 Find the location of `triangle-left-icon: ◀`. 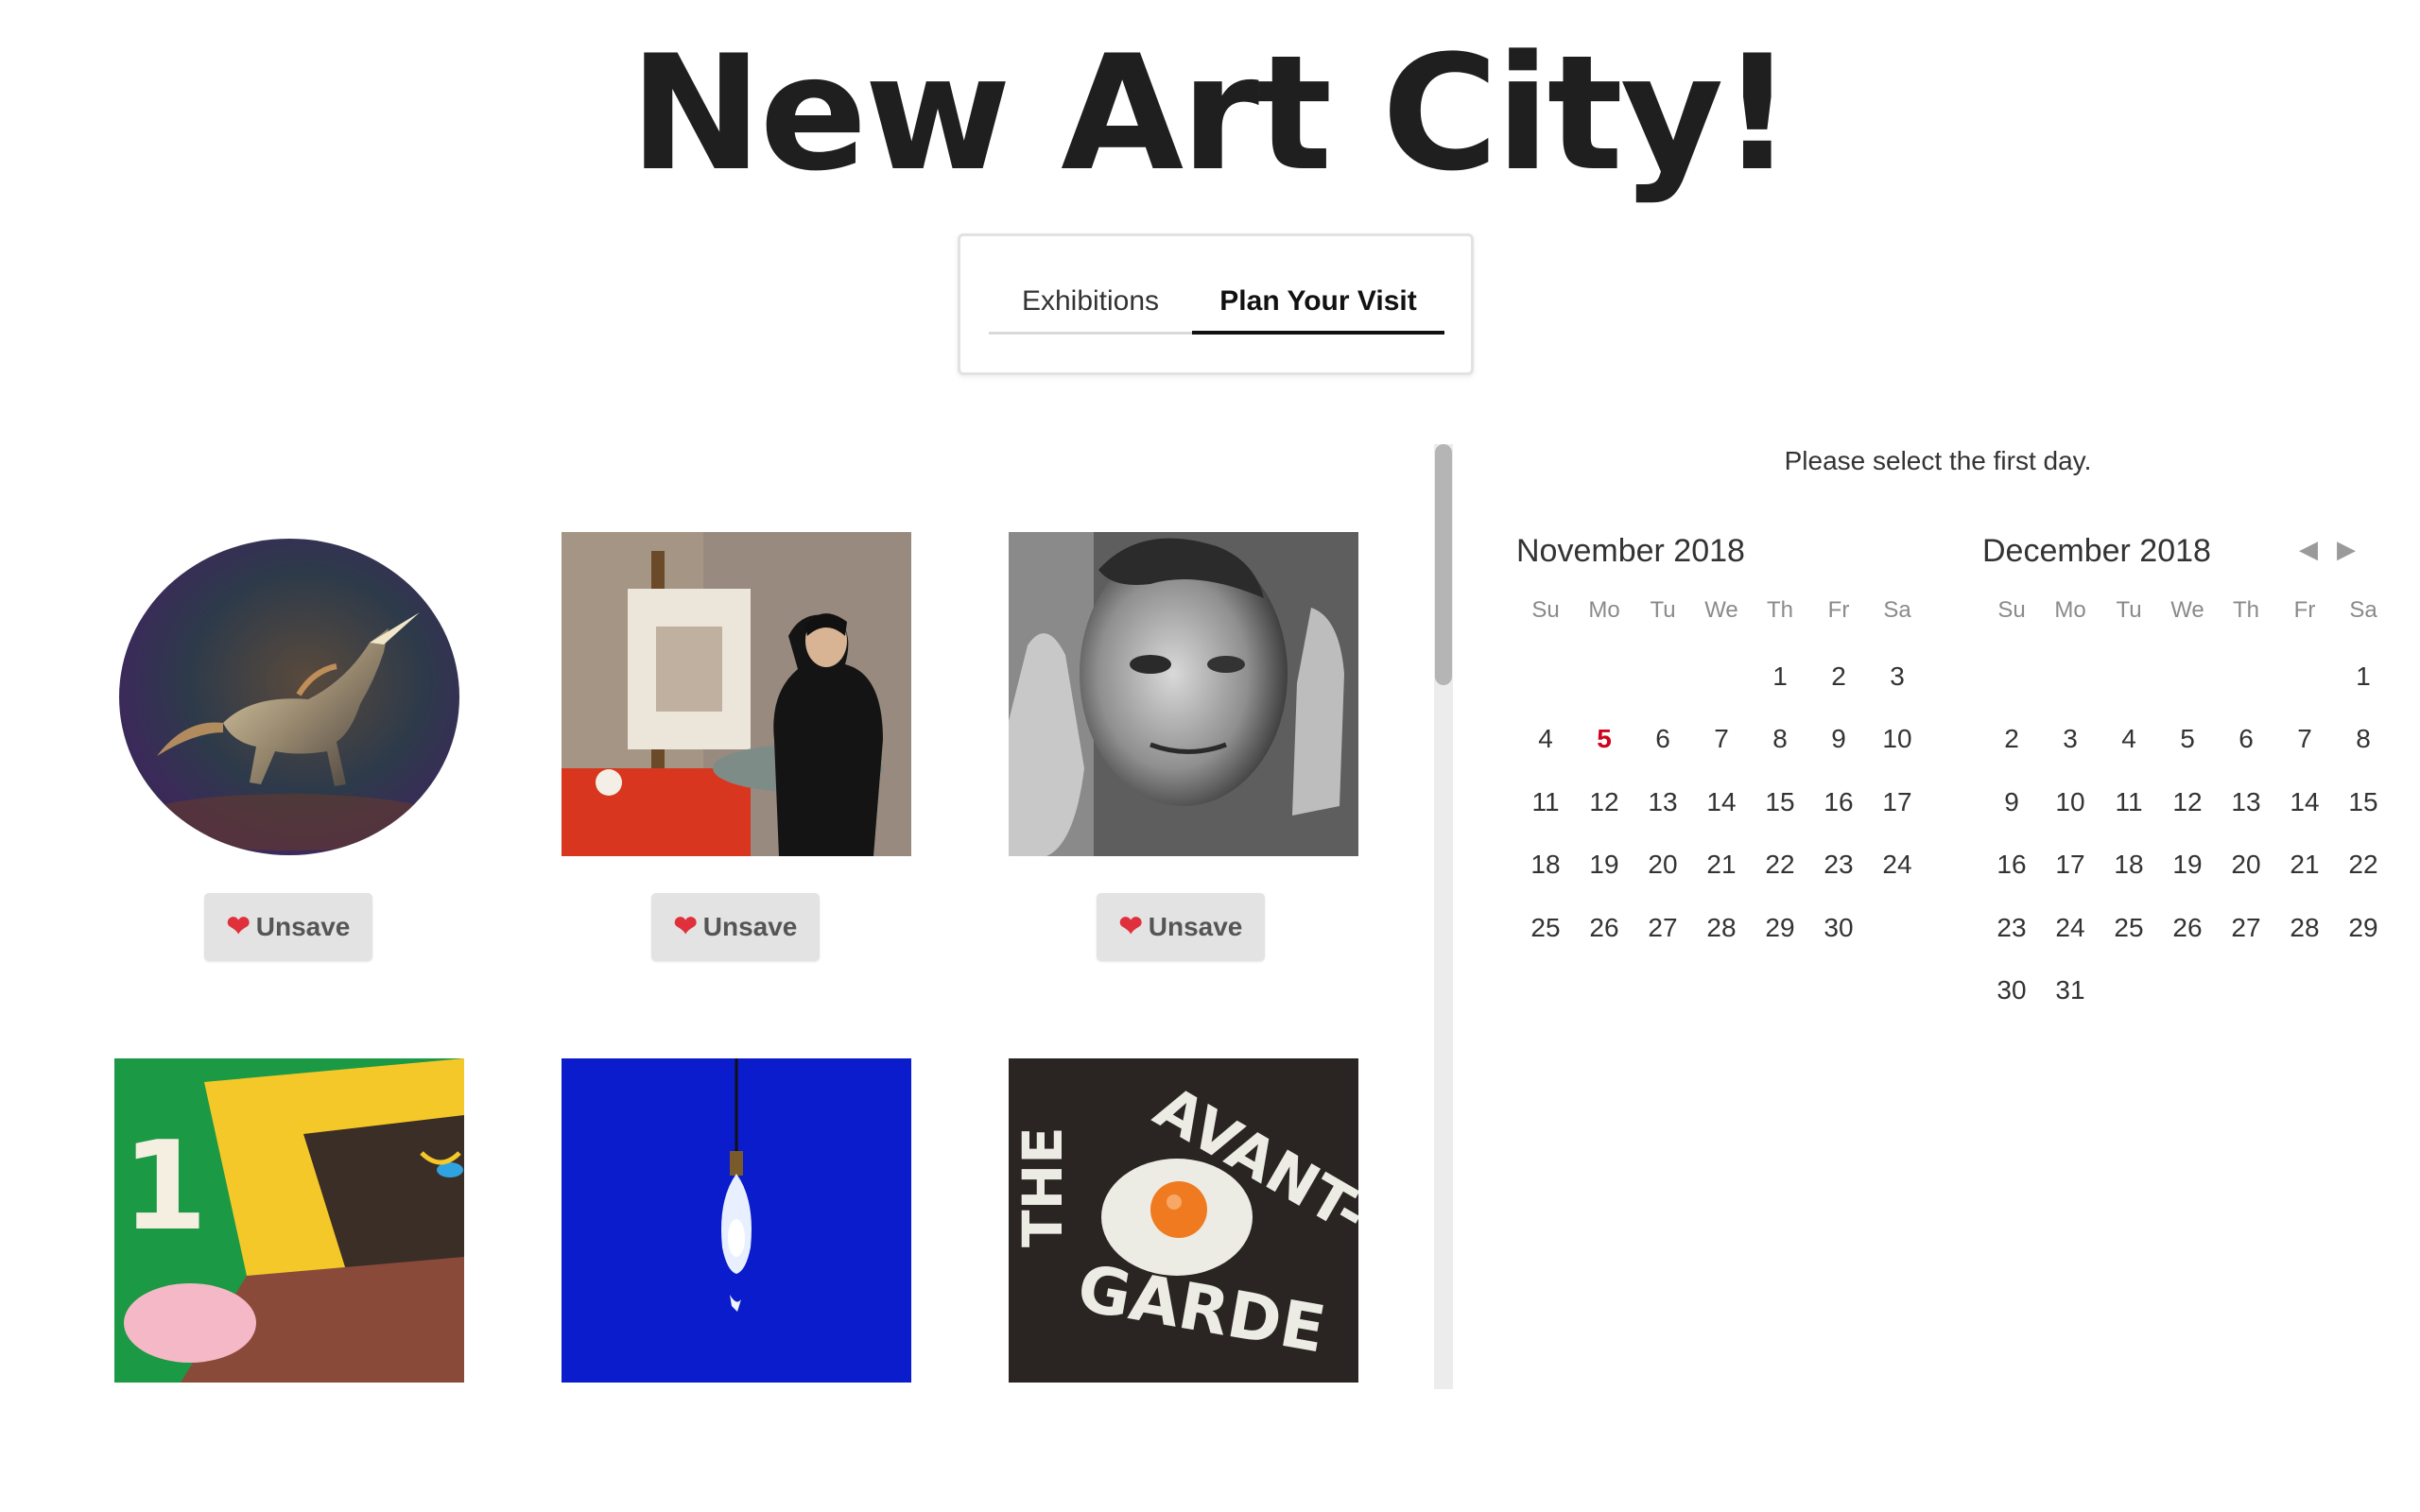

triangle-left-icon: ◀ is located at coordinates (2308, 549).